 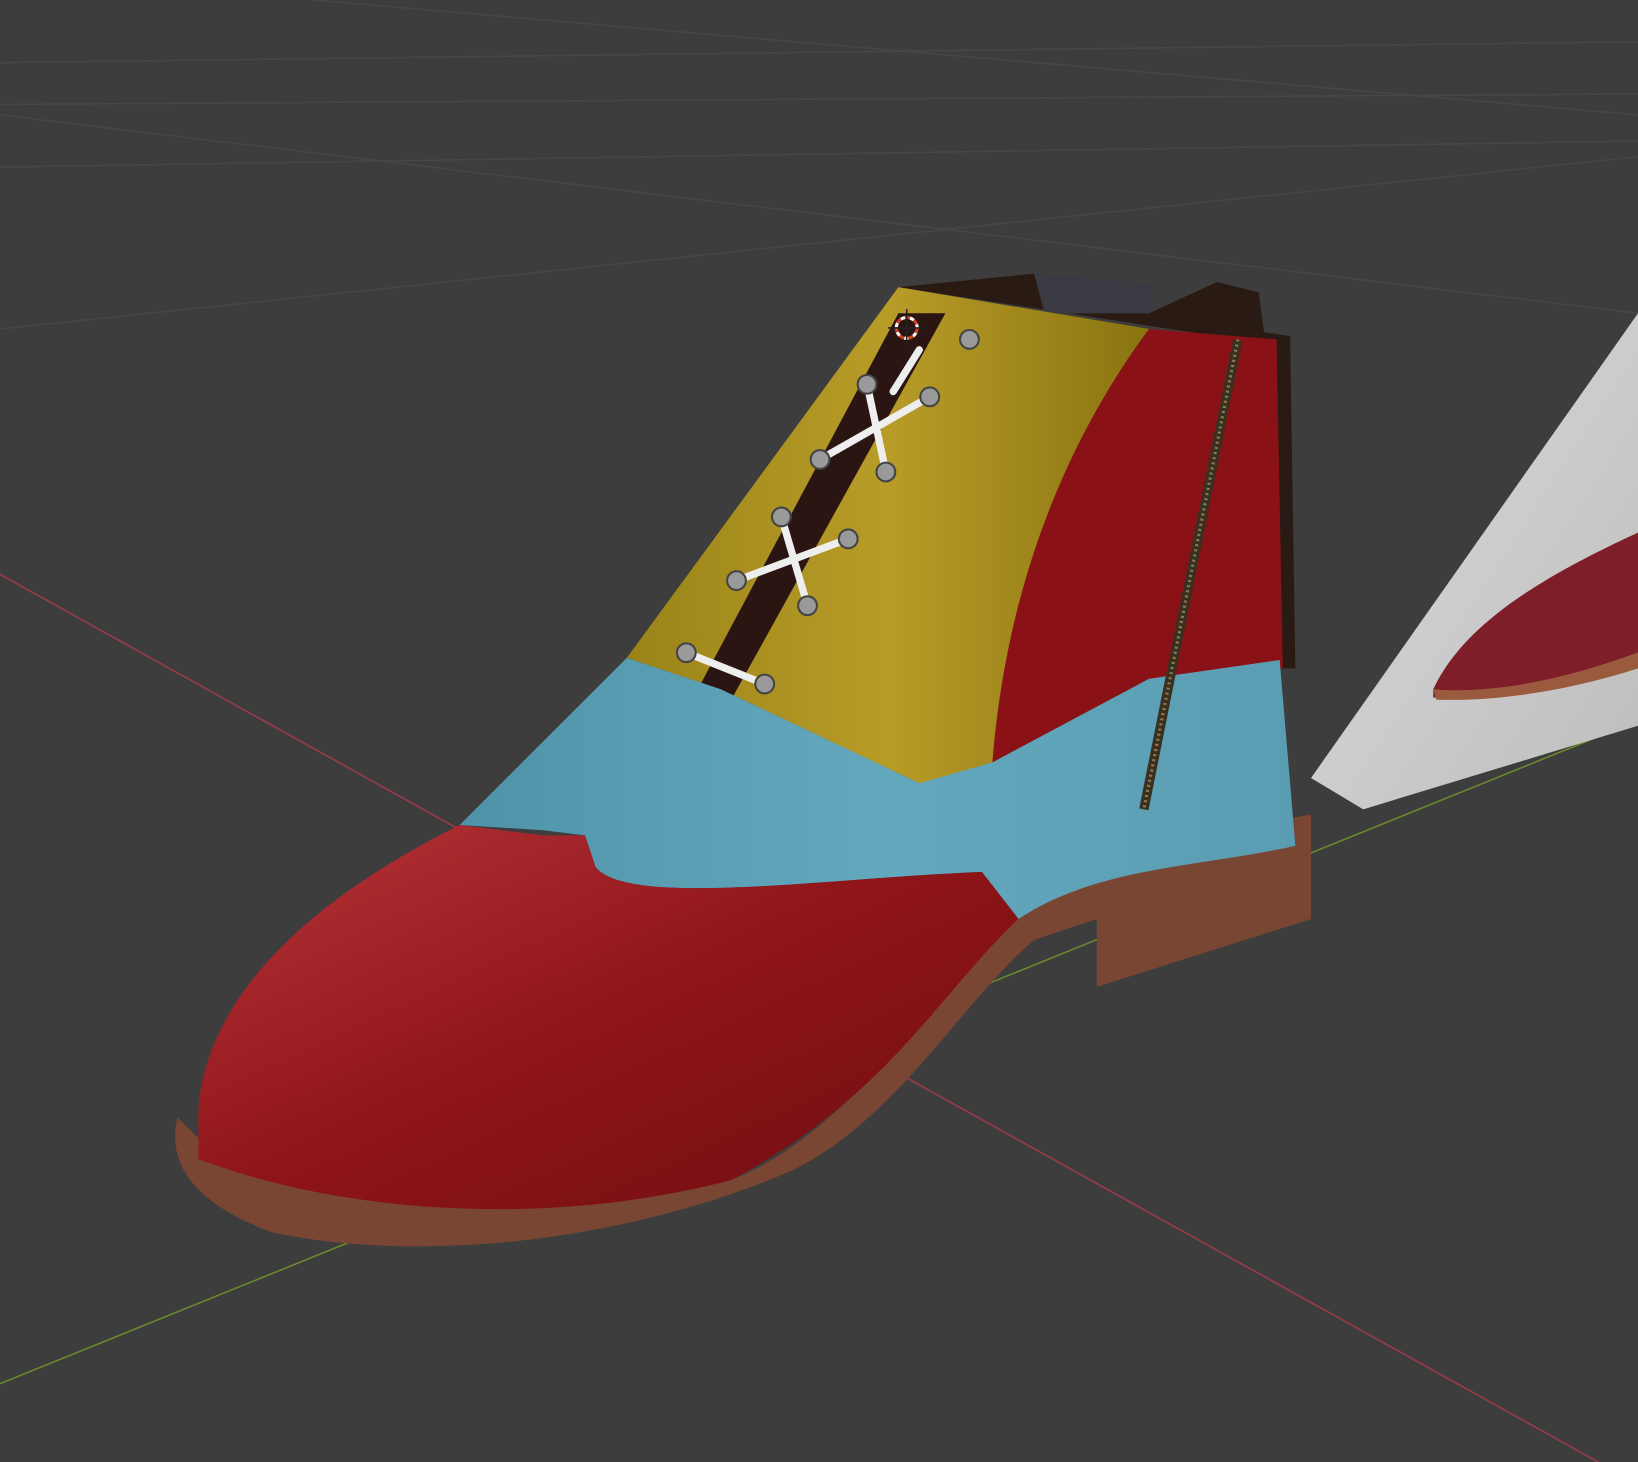 What do you see at coordinates (1094, 293) in the screenshot?
I see `pull-tab` at bounding box center [1094, 293].